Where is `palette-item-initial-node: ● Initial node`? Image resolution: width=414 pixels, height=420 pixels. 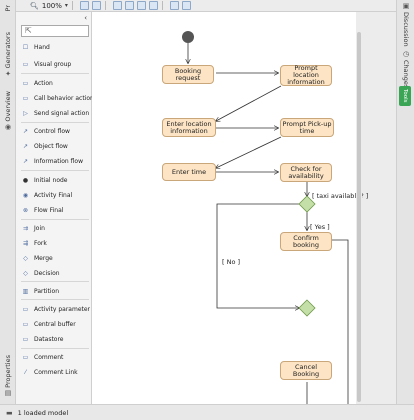
palette-item-initial-node: ● Initial node is located at coordinates (44, 180).